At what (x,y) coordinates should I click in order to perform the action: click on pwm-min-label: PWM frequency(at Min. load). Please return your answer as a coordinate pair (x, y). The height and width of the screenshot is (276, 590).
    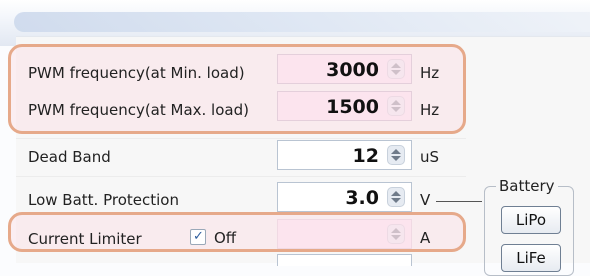
    Looking at the image, I should click on (136, 73).